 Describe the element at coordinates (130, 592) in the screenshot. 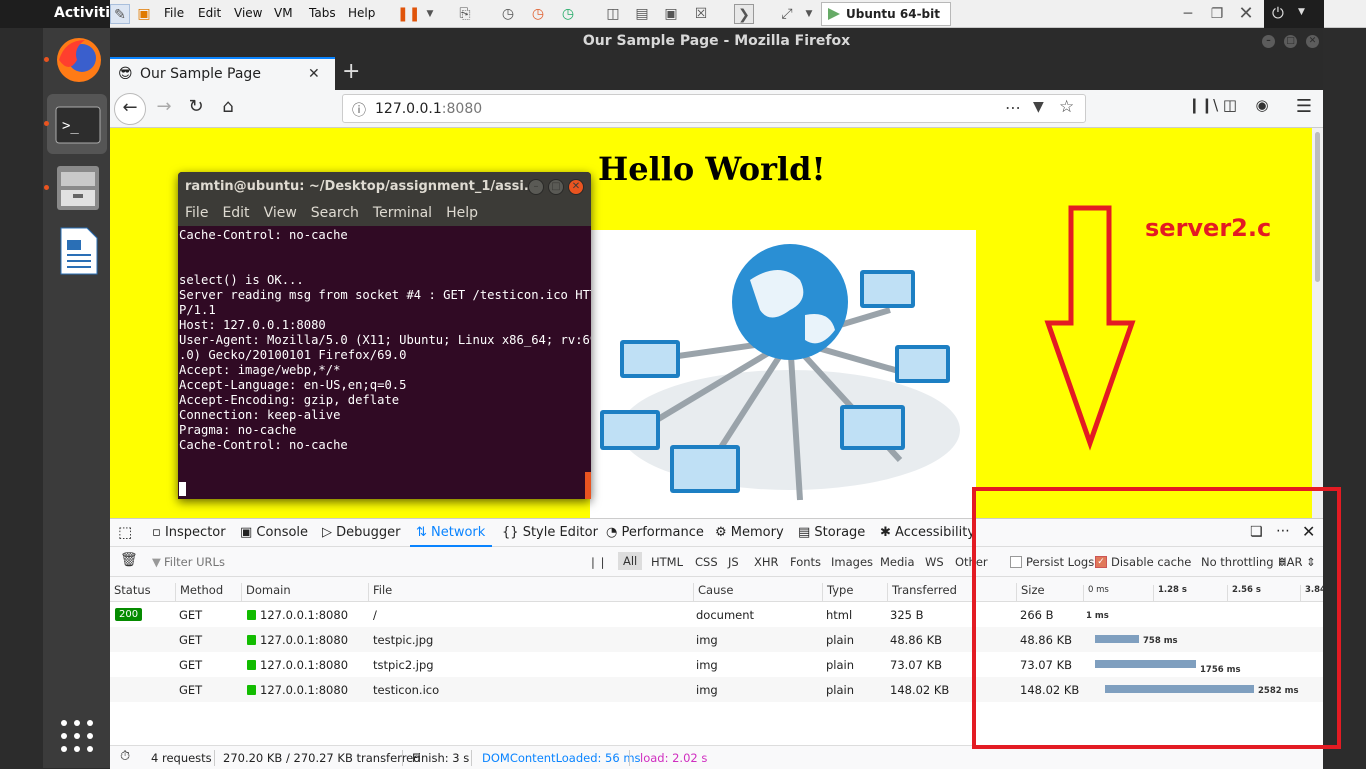

I see `col-status: Status` at that location.